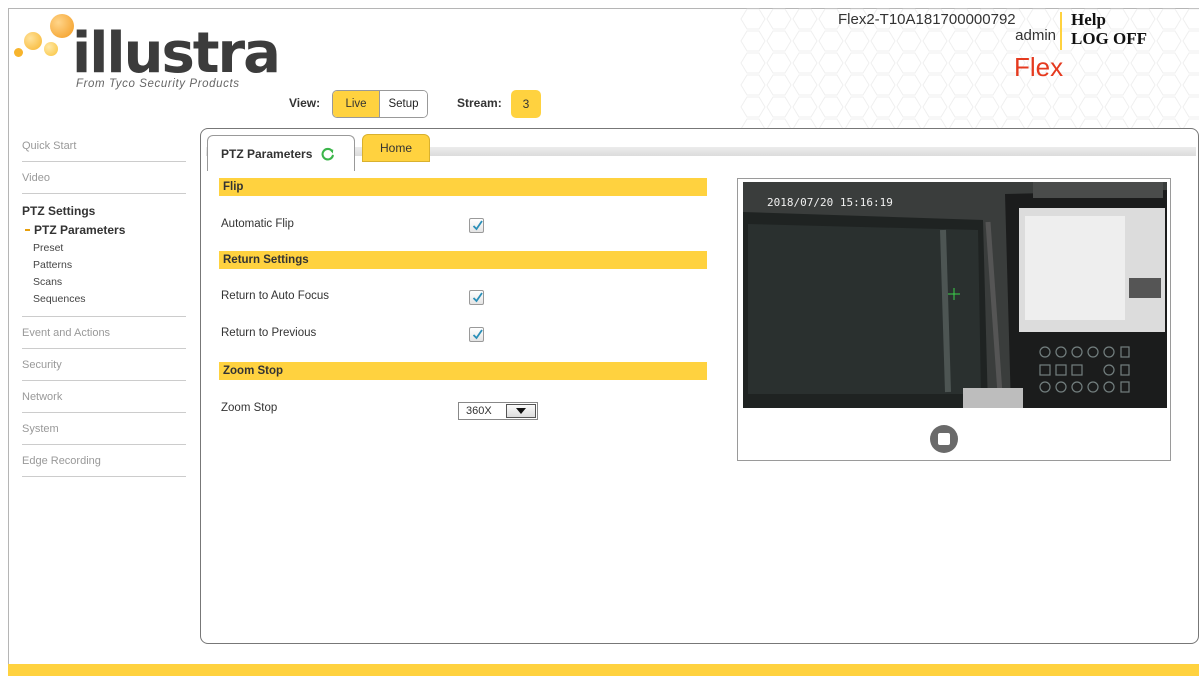 The width and height of the screenshot is (1199, 676). What do you see at coordinates (526, 104) in the screenshot?
I see `stream-button: 3` at bounding box center [526, 104].